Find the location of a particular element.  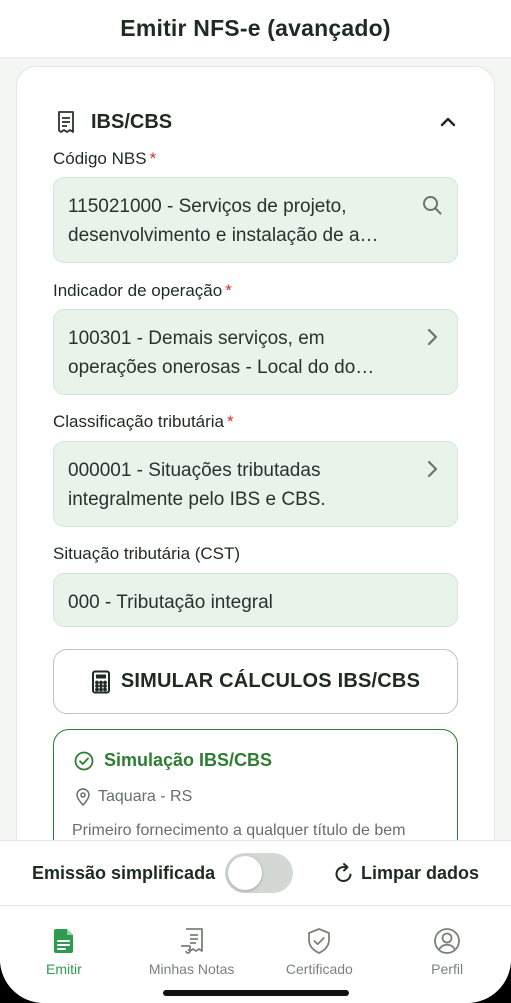

toggle-knob is located at coordinates (245, 873).